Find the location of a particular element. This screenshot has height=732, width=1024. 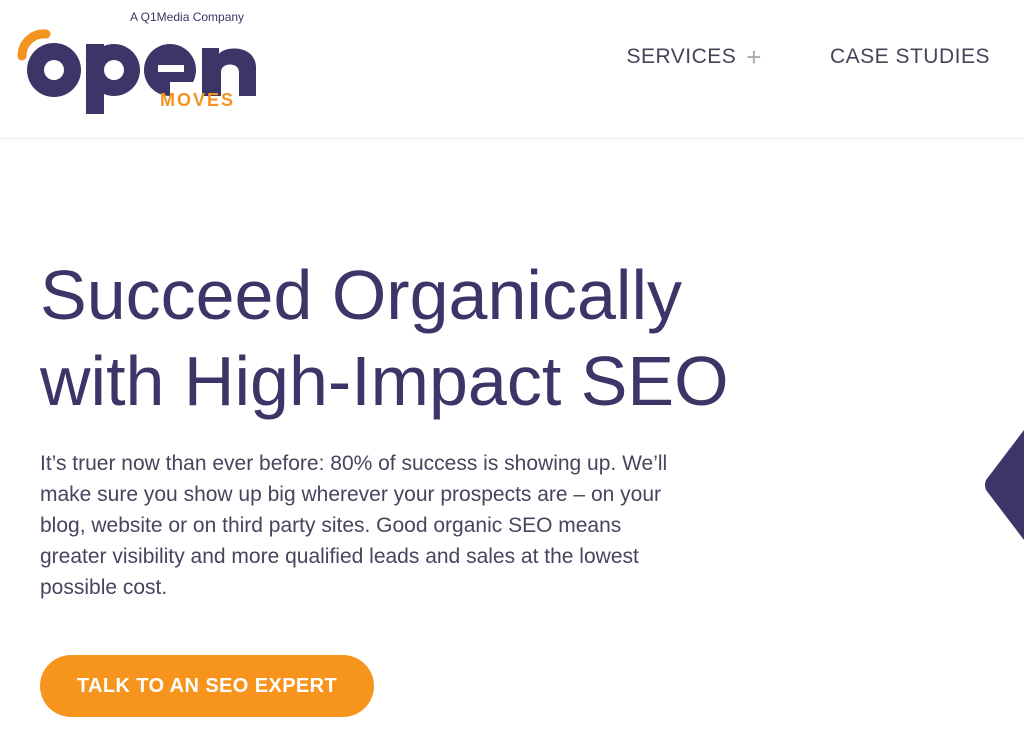

decorative-shape-icon is located at coordinates (1004, 485).